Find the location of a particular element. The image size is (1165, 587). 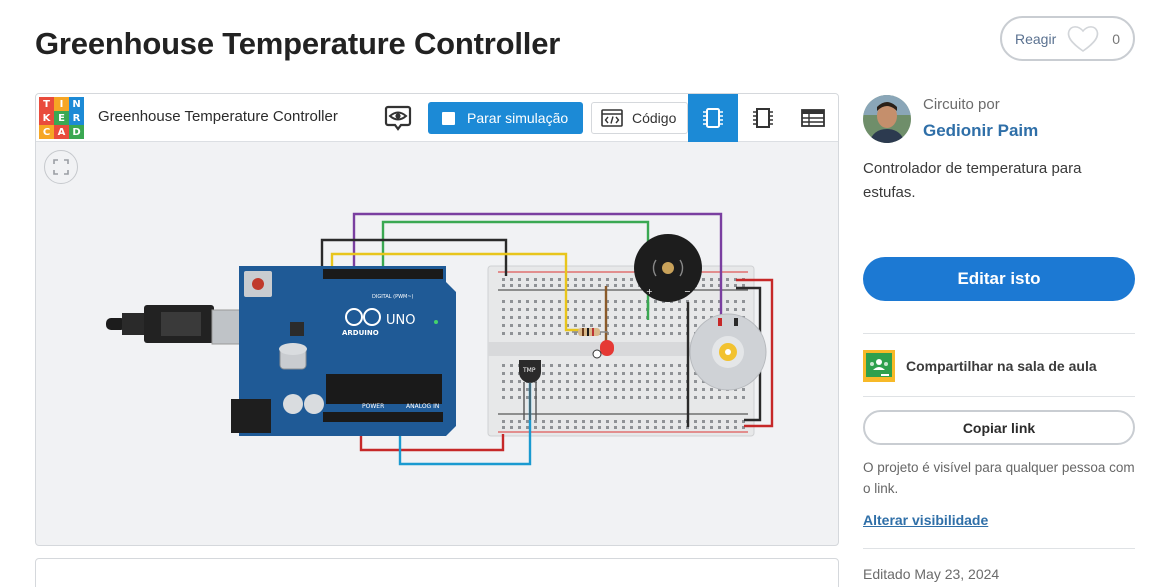

copy-link-button: Copiar link is located at coordinates (999, 427).